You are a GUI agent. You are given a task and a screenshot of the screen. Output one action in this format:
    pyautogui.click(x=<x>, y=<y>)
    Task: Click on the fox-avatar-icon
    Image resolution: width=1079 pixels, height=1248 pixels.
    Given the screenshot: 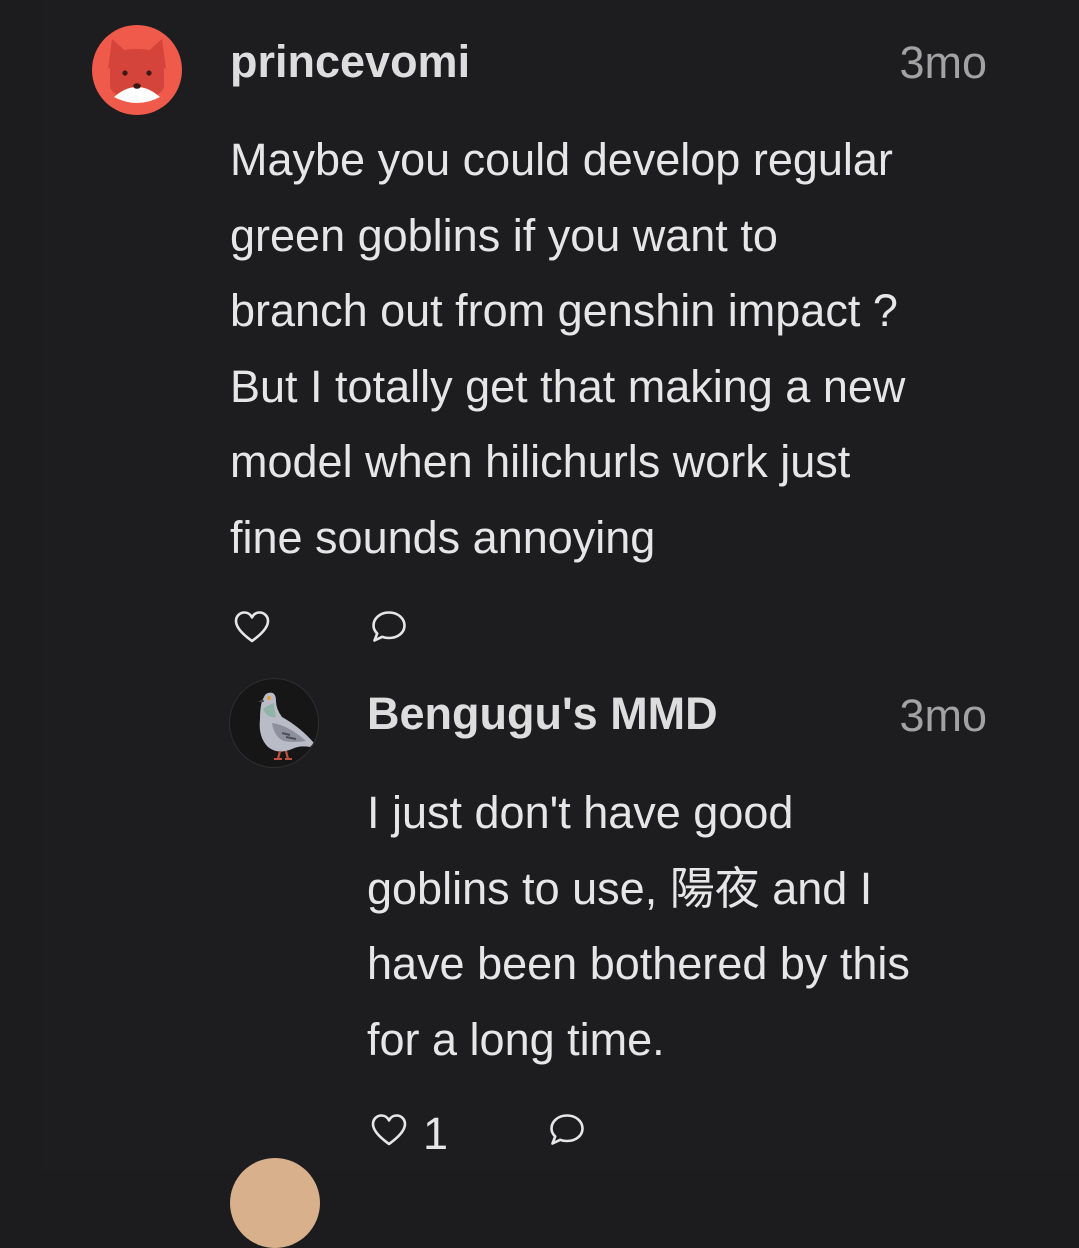 What is the action you would take?
    pyautogui.click(x=137, y=70)
    